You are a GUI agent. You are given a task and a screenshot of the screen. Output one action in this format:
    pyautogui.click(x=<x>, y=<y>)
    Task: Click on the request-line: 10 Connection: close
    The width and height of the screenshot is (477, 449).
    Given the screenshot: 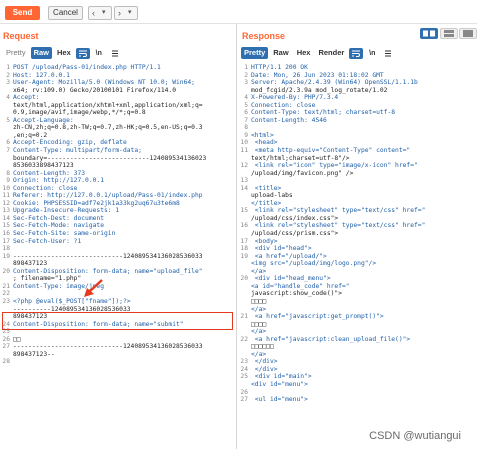 What is the action you would take?
    pyautogui.click(x=118, y=189)
    